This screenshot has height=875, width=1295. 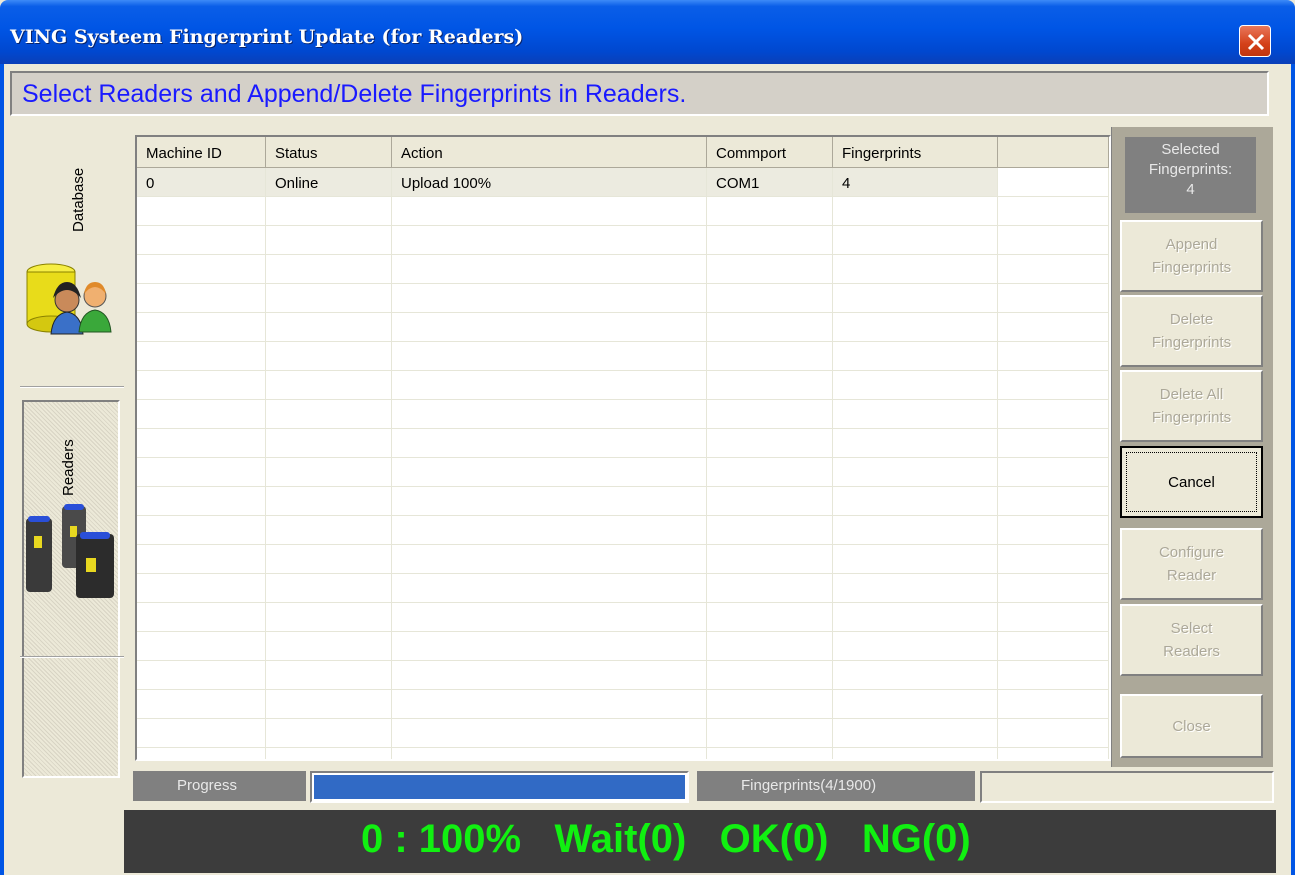 What do you see at coordinates (219, 786) in the screenshot?
I see `progress-label: Progress` at bounding box center [219, 786].